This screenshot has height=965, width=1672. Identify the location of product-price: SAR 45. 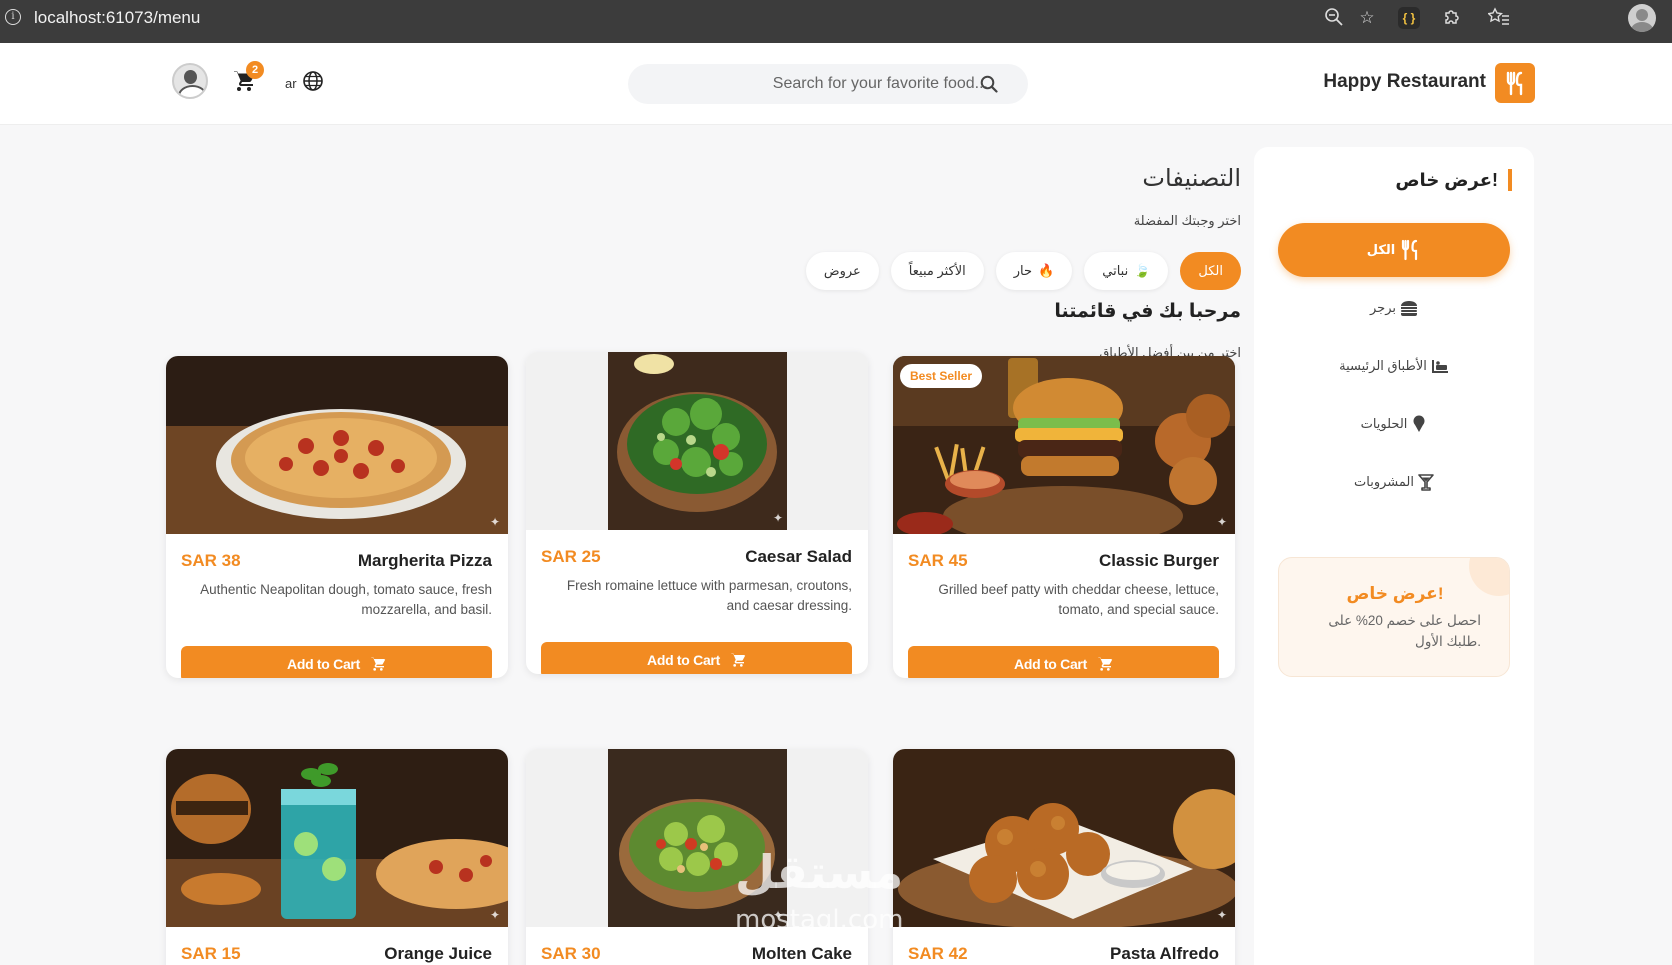
(938, 560).